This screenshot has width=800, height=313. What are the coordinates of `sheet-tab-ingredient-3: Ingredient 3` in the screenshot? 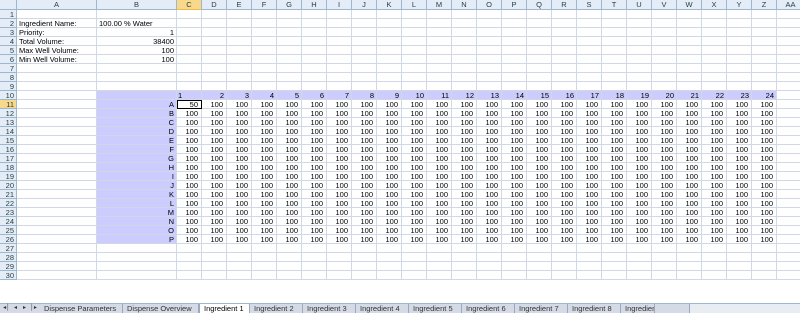 It's located at (329, 308).